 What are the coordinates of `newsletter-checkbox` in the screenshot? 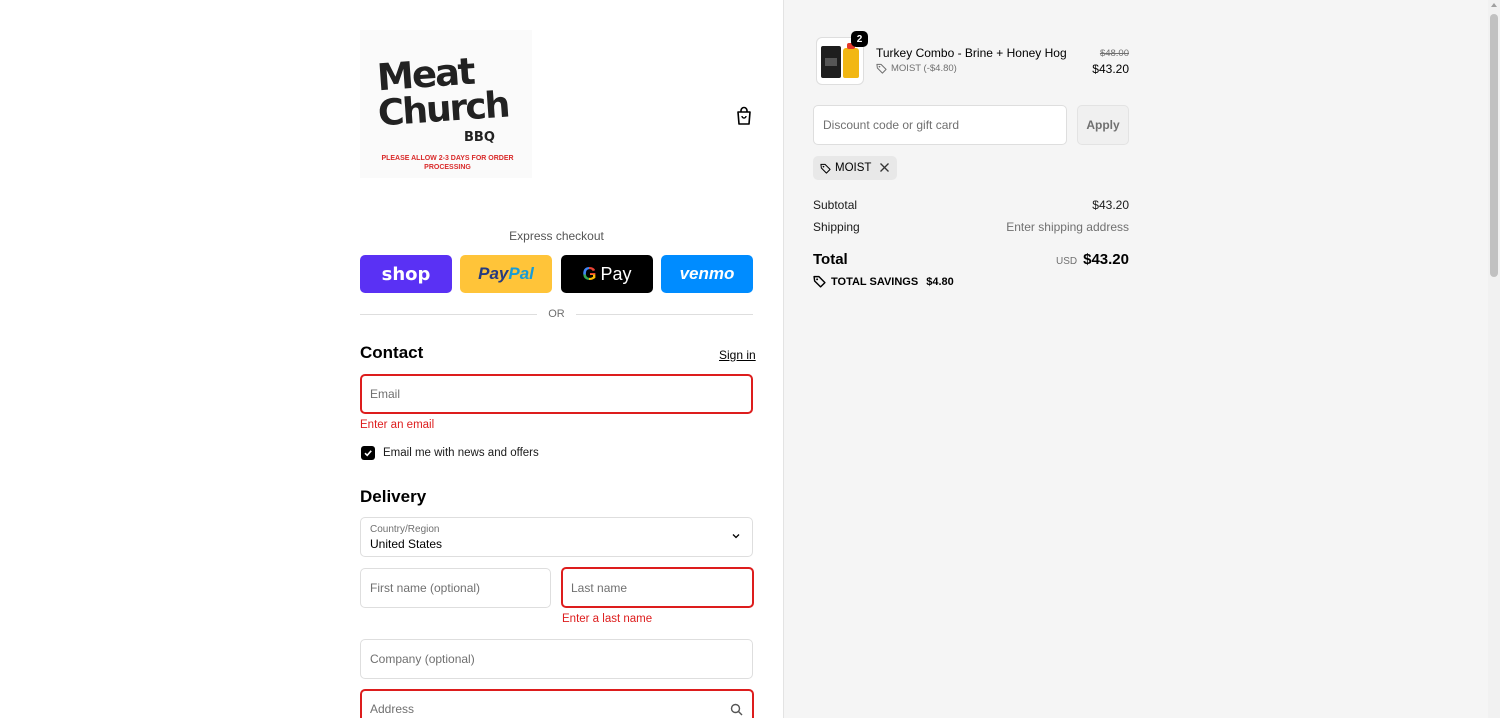 It's located at (368, 453).